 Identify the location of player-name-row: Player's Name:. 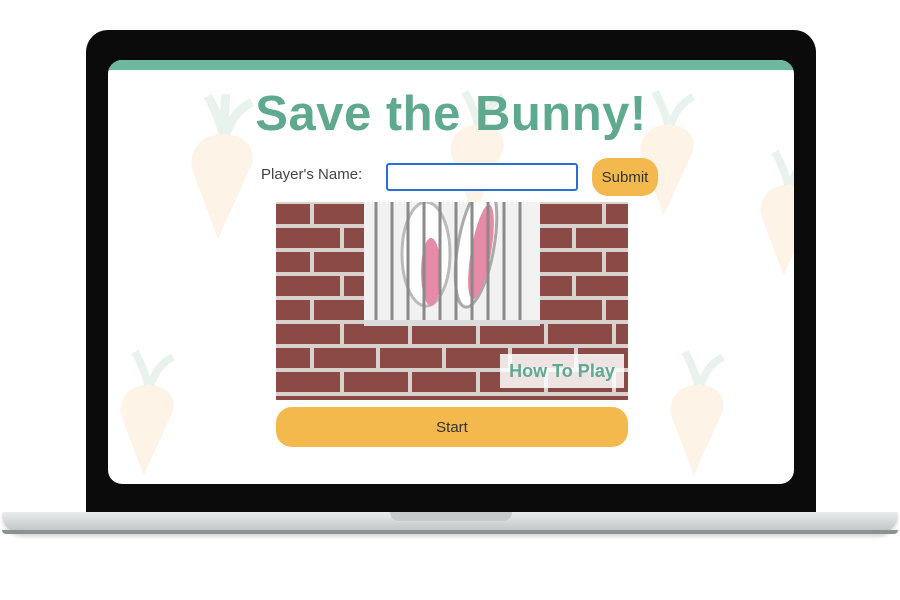
(451, 180).